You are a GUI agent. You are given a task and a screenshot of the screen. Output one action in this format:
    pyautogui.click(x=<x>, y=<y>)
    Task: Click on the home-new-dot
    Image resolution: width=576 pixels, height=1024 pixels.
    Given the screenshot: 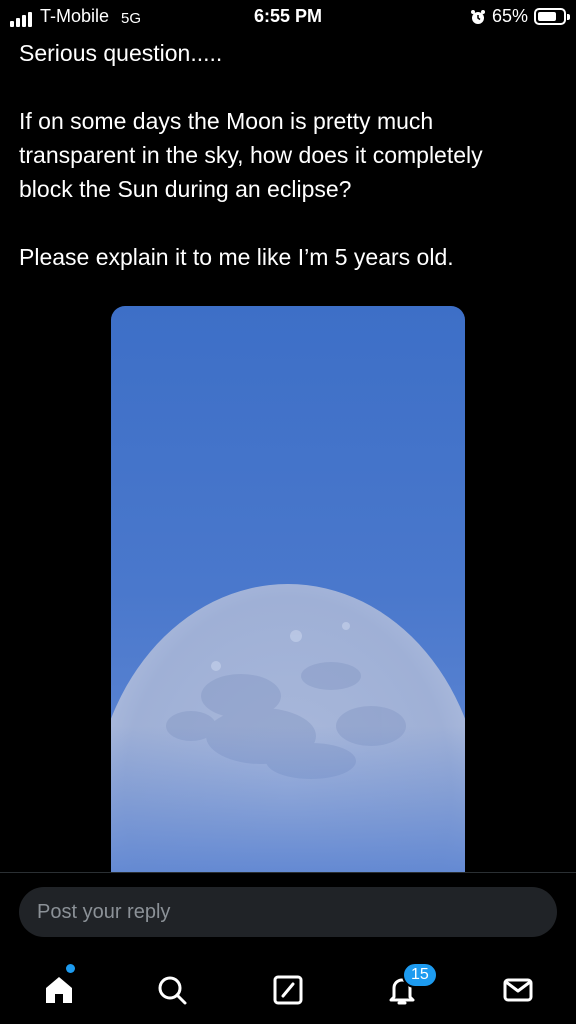 What is the action you would take?
    pyautogui.click(x=70, y=968)
    